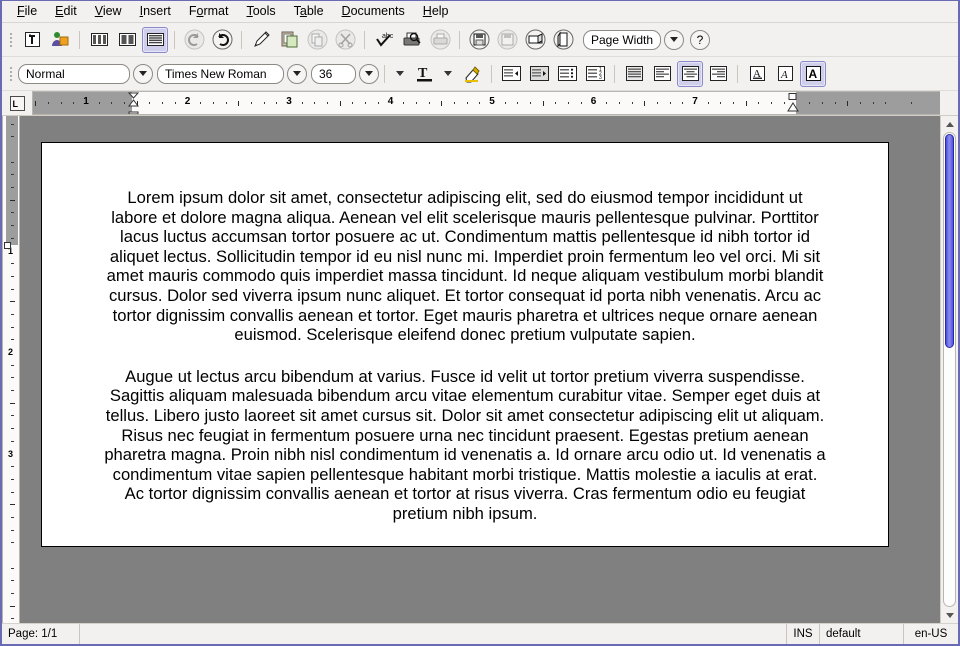  I want to click on font-size-dropdown-button, so click(369, 73).